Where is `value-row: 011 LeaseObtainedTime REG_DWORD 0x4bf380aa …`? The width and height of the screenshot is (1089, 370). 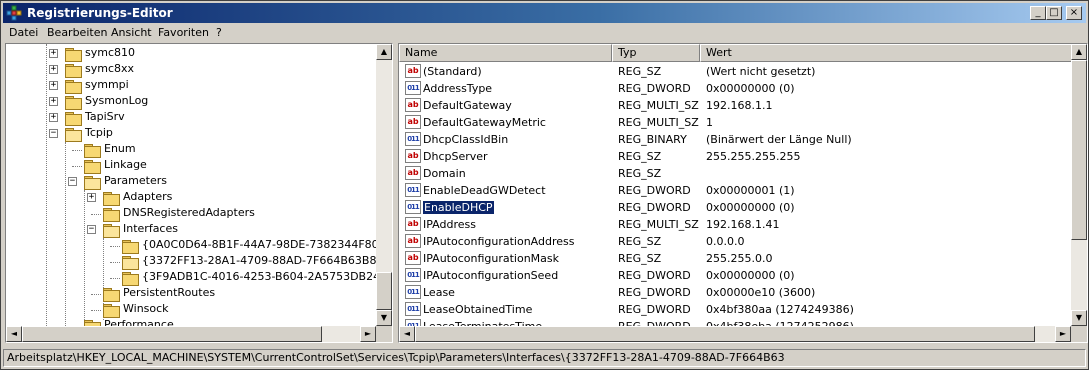 value-row: 011 LeaseObtainedTime REG_DWORD 0x4bf380aa … is located at coordinates (736, 309).